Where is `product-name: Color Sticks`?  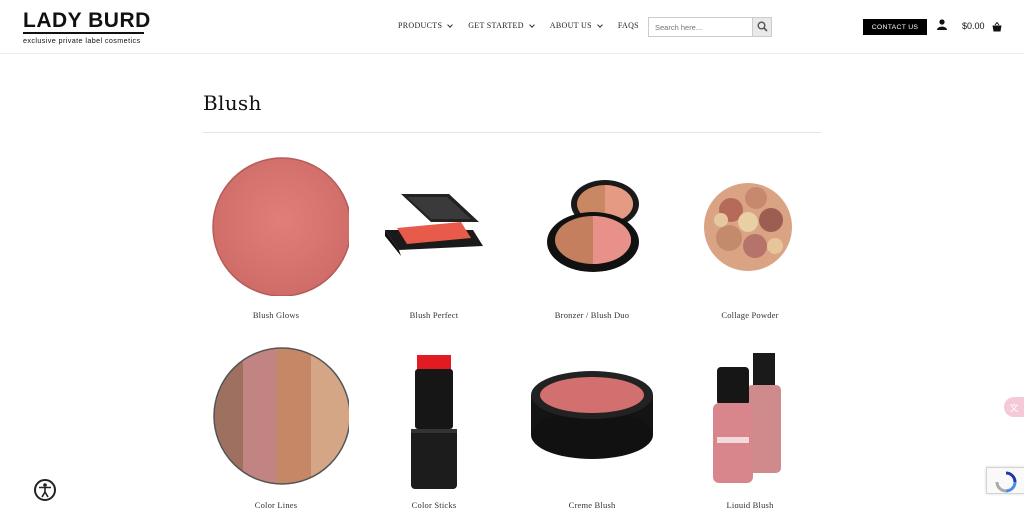
product-name: Color Sticks is located at coordinates (434, 504).